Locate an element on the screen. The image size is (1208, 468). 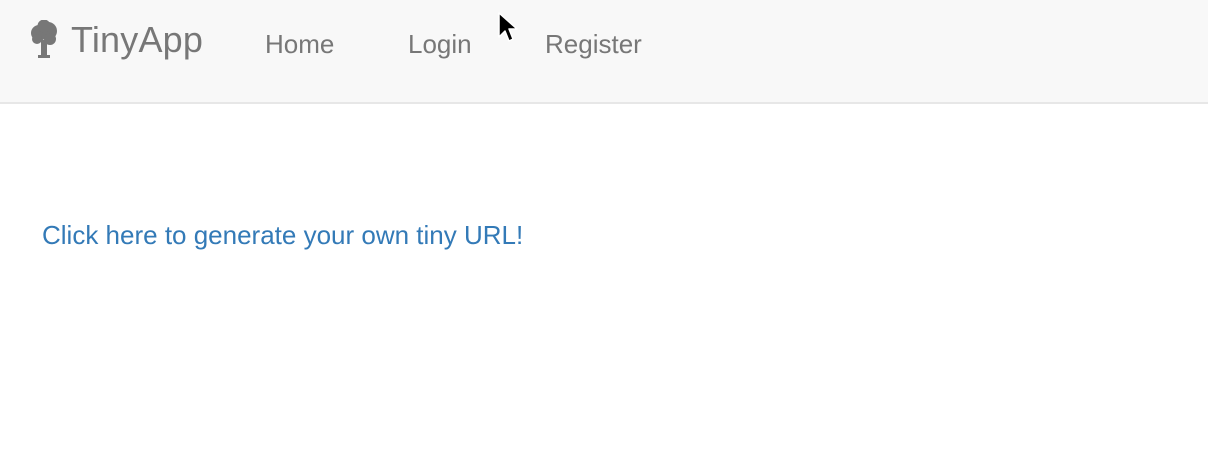
nav-home-link: Home is located at coordinates (299, 44).